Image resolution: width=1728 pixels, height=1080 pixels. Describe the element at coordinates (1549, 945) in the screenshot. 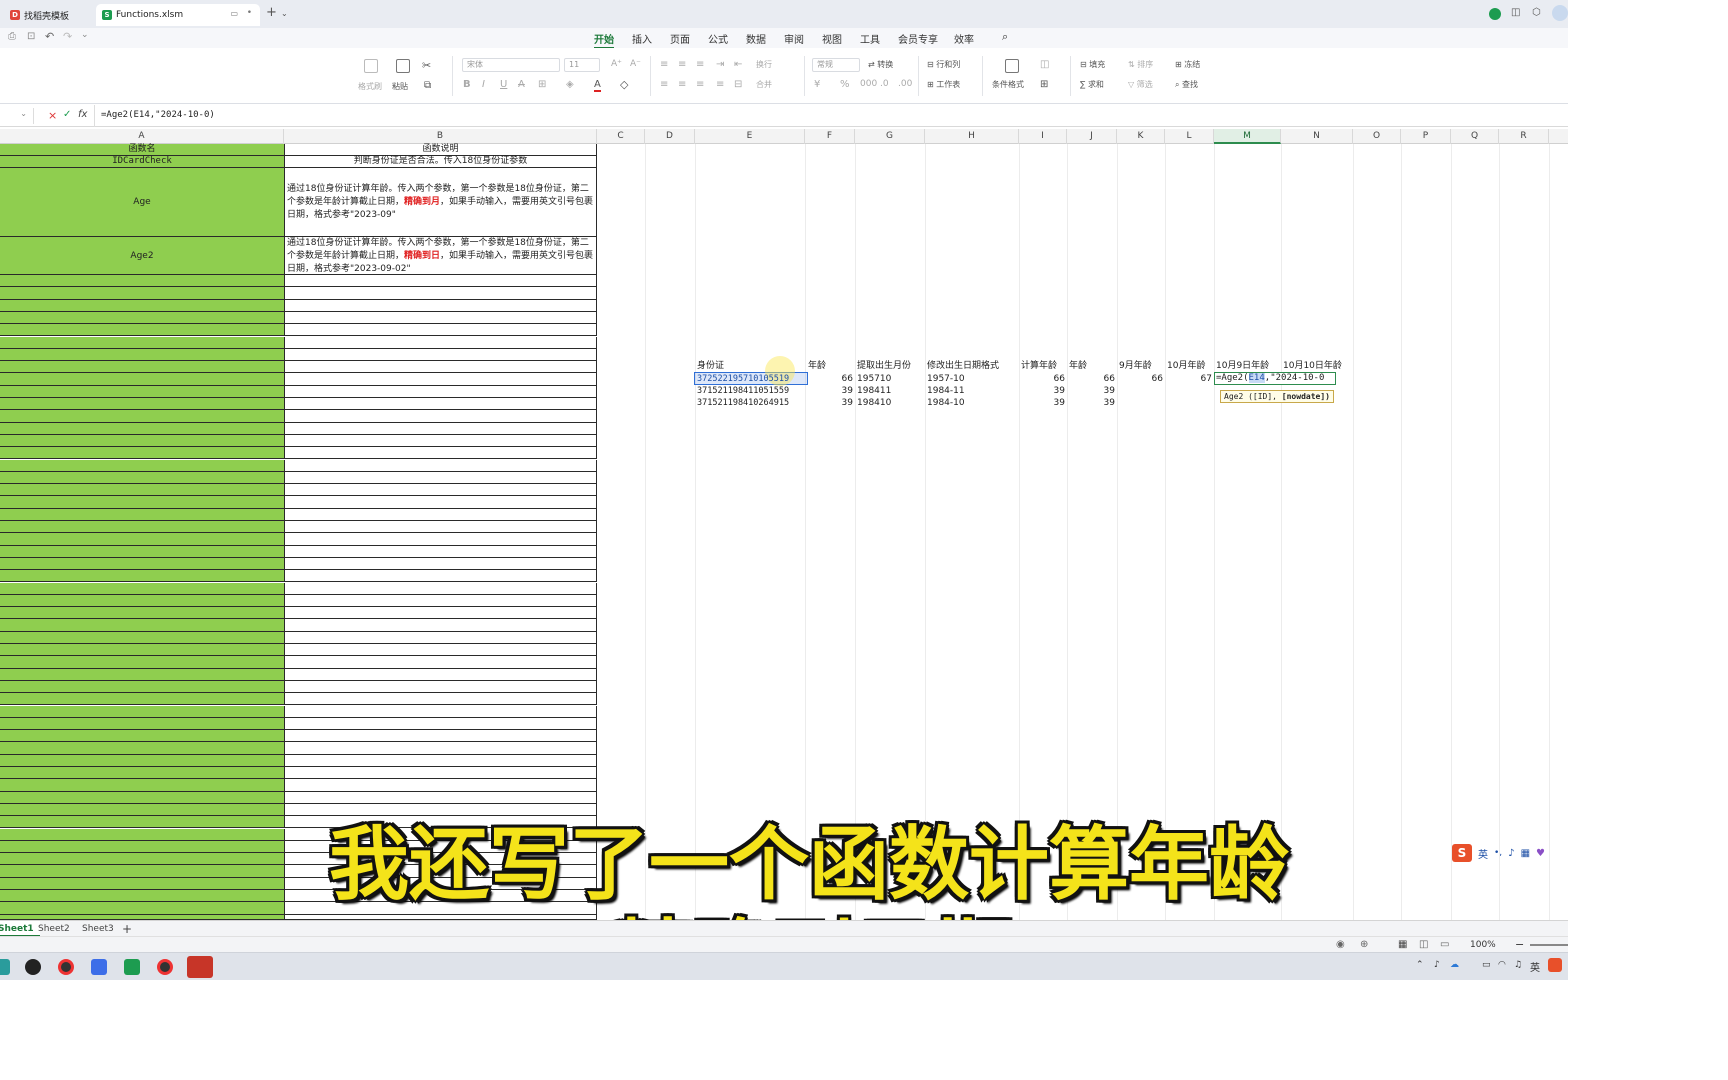

I see `zoom-slider` at that location.